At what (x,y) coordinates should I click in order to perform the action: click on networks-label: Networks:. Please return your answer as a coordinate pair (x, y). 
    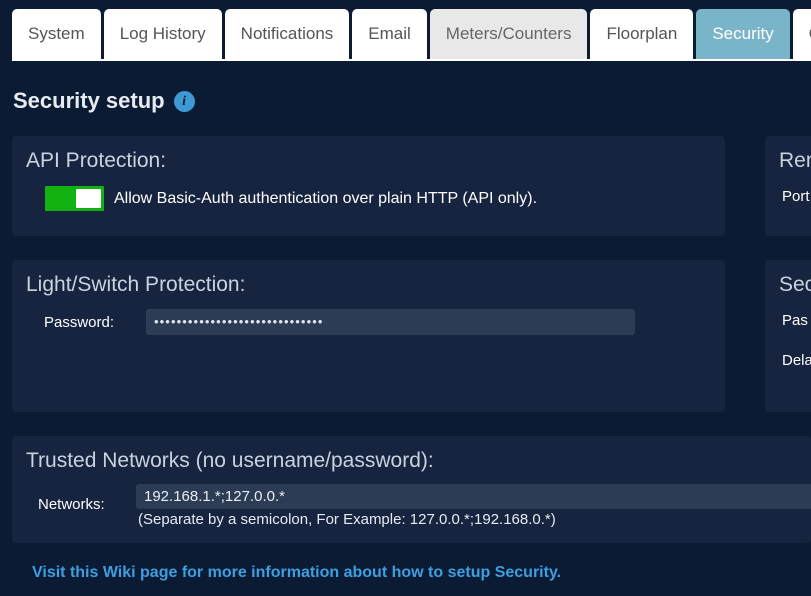
    Looking at the image, I should click on (71, 504).